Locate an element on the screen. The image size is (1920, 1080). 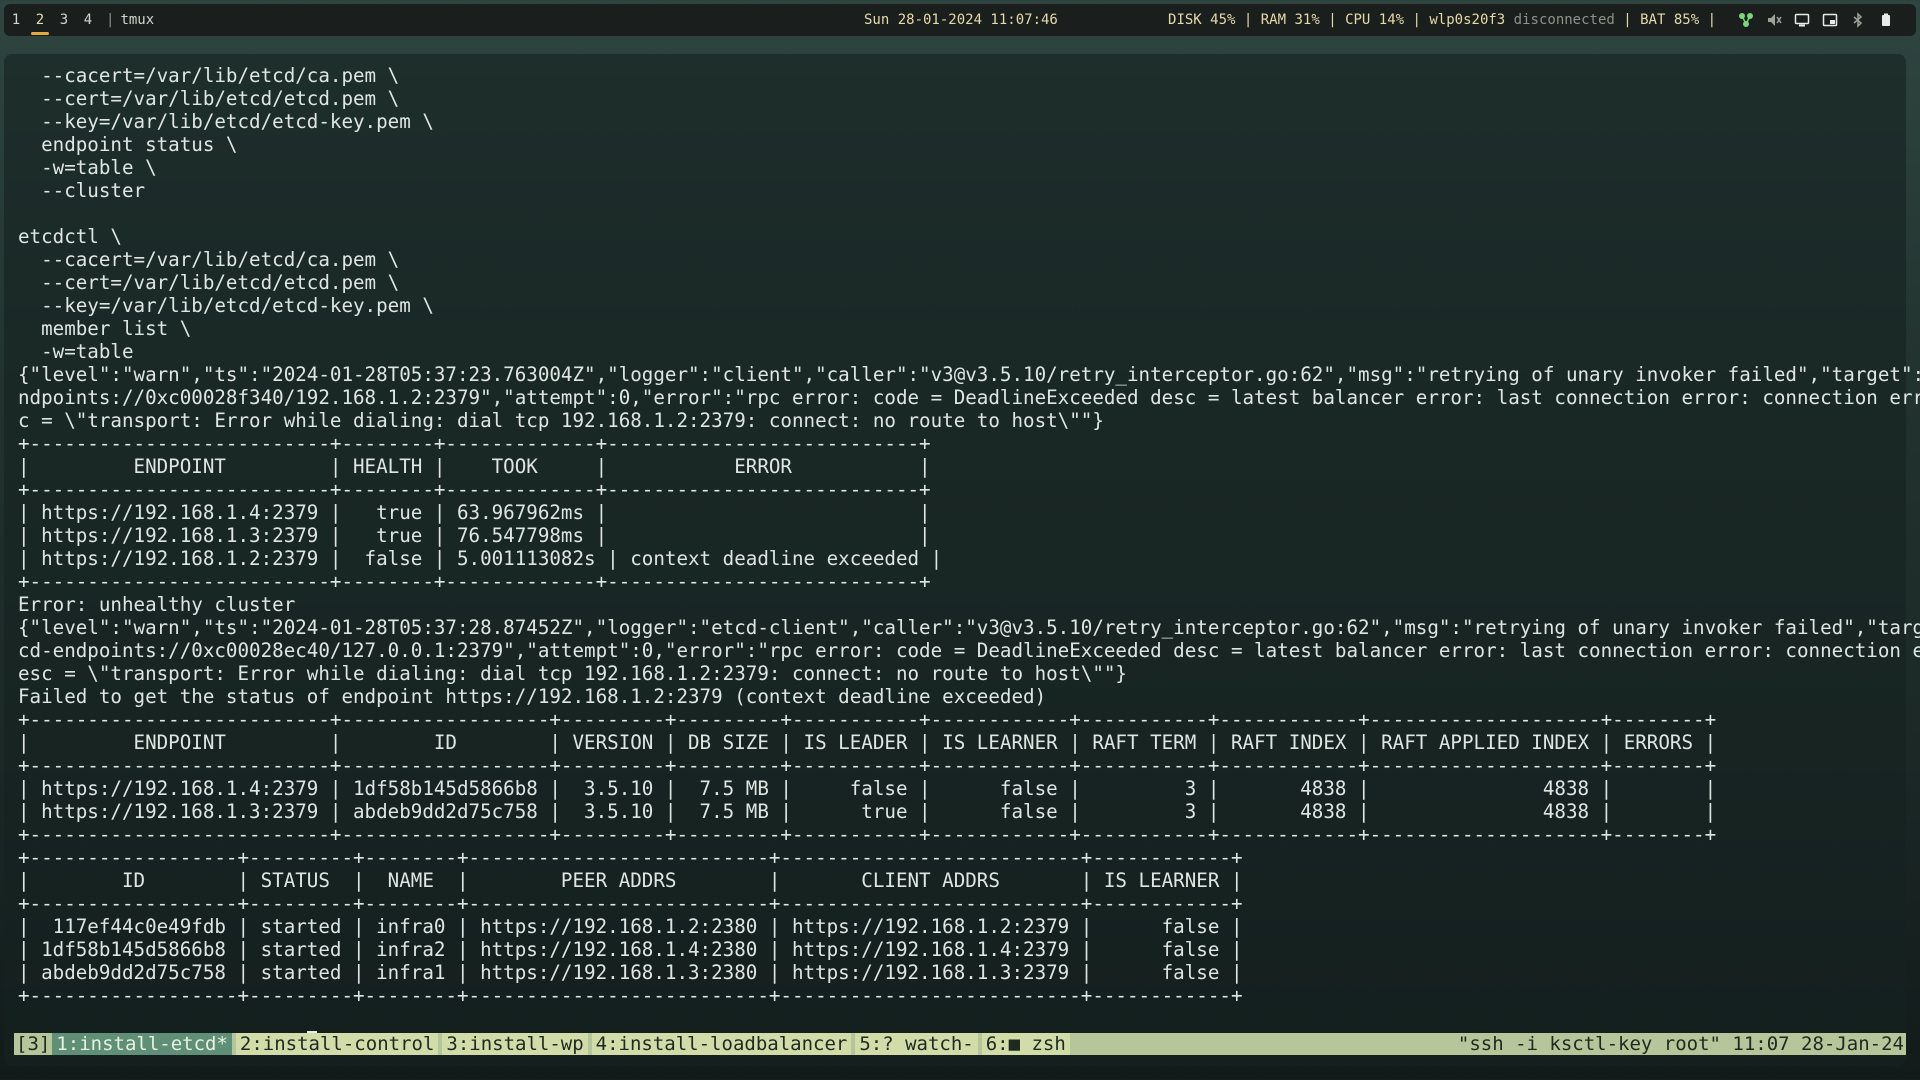
workspace-4: 4 is located at coordinates (88, 20).